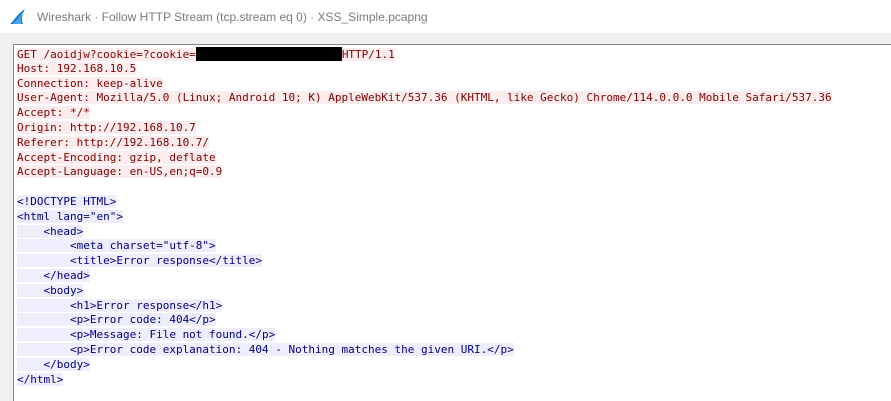 Image resolution: width=891 pixels, height=401 pixels. What do you see at coordinates (454, 291) in the screenshot?
I see `response-line: <body>` at bounding box center [454, 291].